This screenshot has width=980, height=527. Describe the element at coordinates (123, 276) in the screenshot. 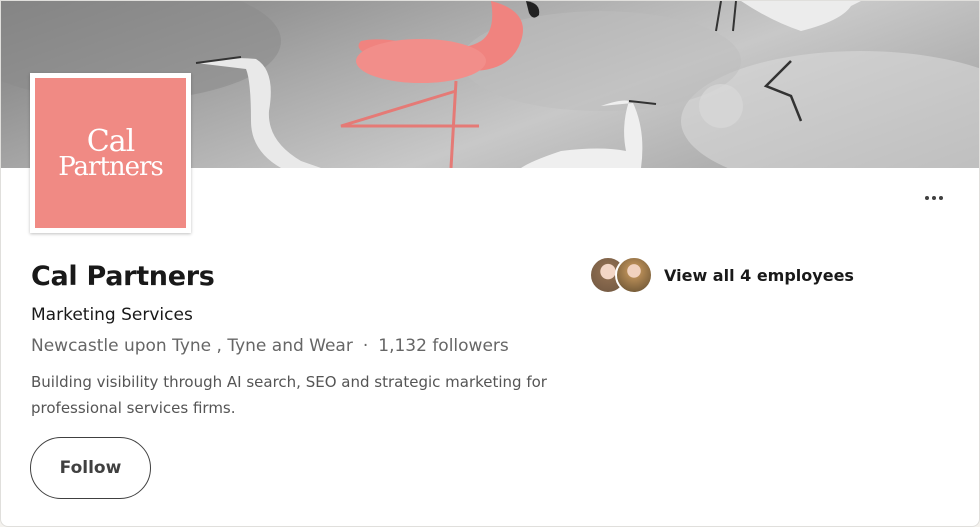

I see `company-name: Cal Partners` at that location.